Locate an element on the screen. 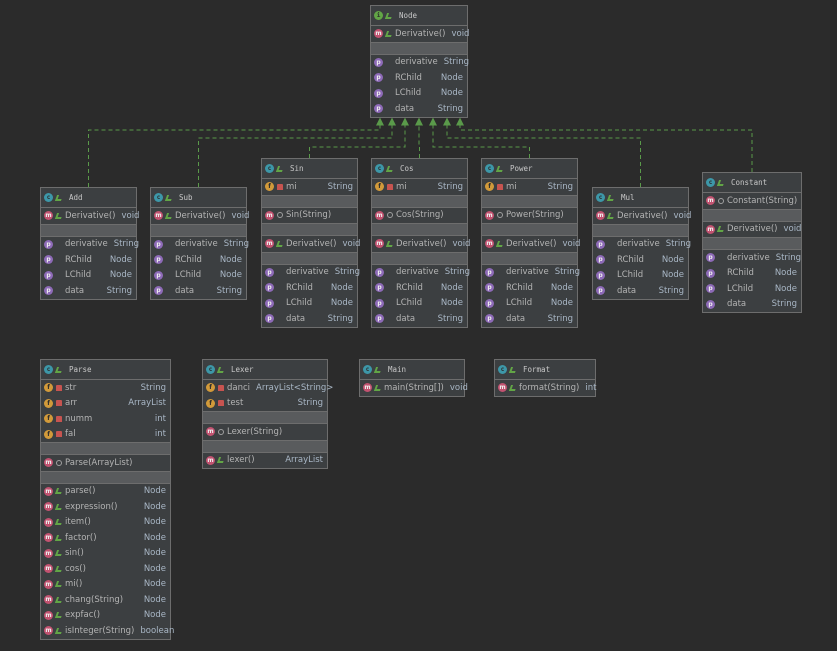  method-row: m Power(String) is located at coordinates (529, 216).